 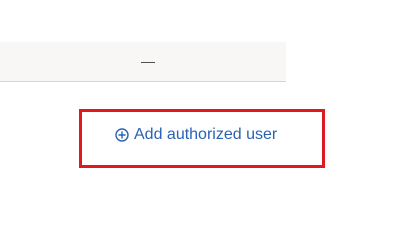 I want to click on empty-value-cell: —, so click(x=148, y=61).